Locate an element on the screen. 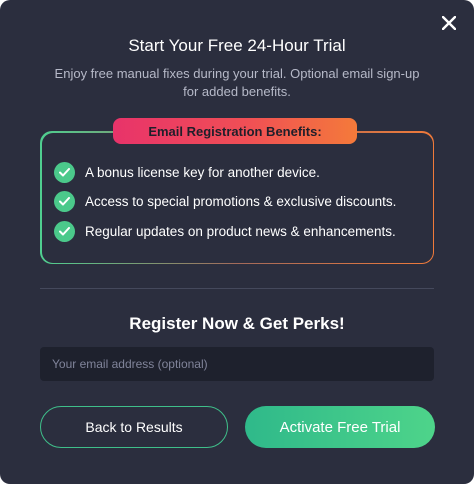 The height and width of the screenshot is (484, 474). email-input is located at coordinates (237, 364).